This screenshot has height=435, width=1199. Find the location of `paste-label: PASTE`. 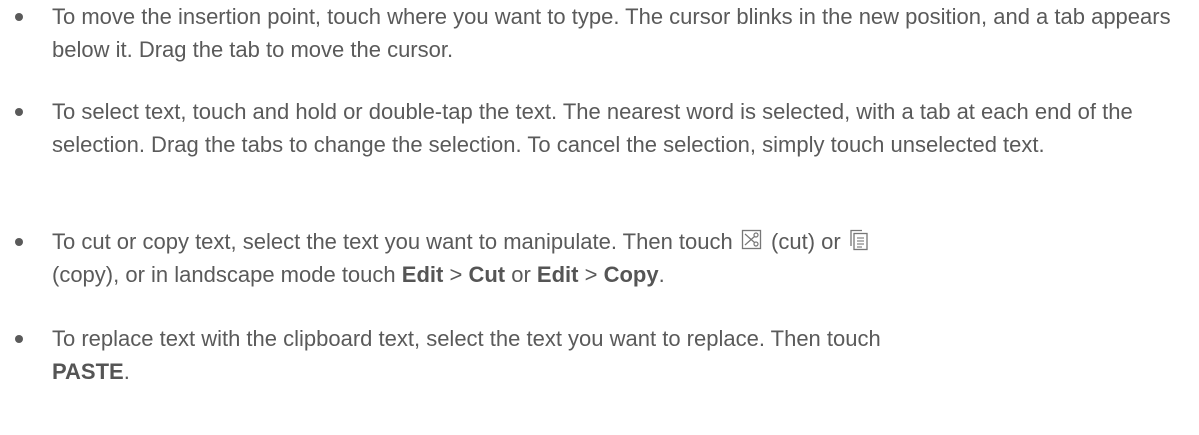

paste-label: PASTE is located at coordinates (88, 371).